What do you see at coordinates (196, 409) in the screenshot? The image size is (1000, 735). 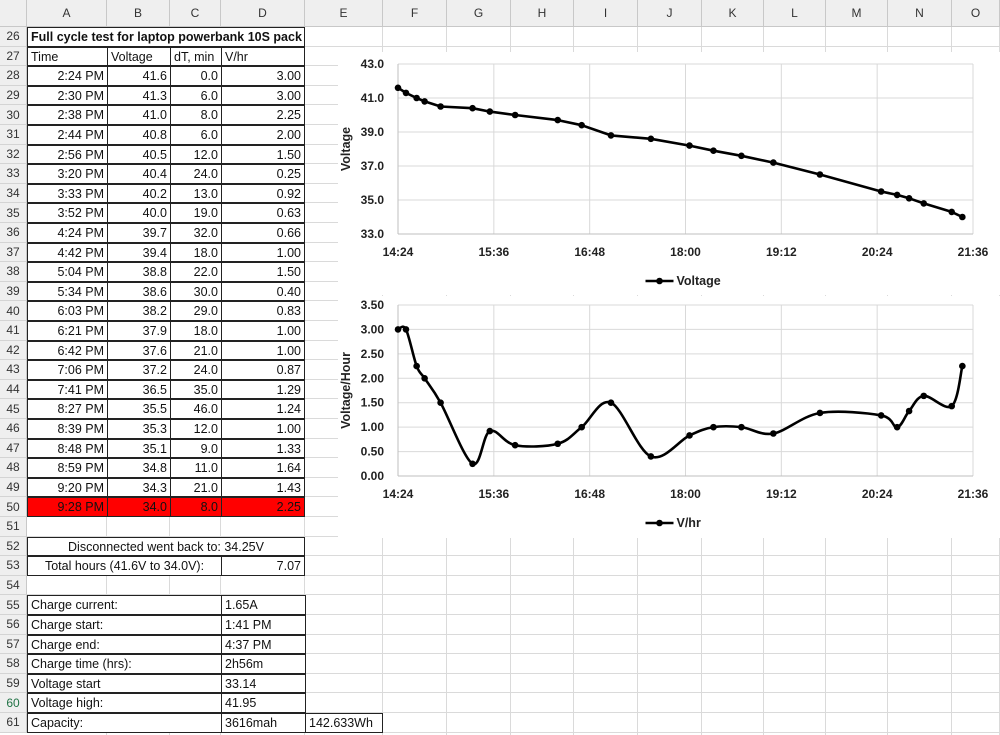 I see `cell-dt: 46.0` at bounding box center [196, 409].